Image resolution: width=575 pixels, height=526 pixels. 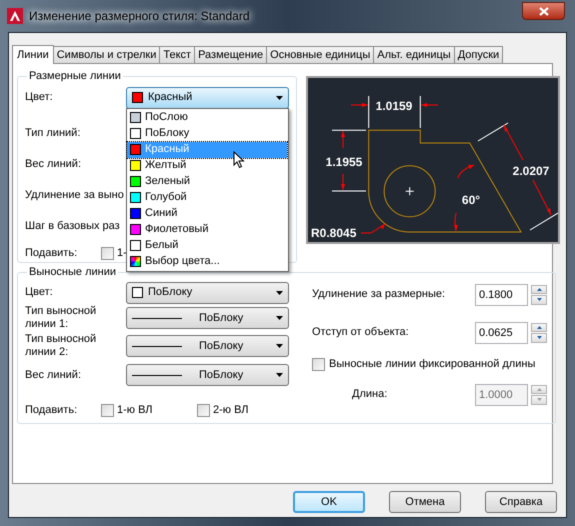 What do you see at coordinates (414, 54) in the screenshot?
I see `tab: Альт. единицы` at bounding box center [414, 54].